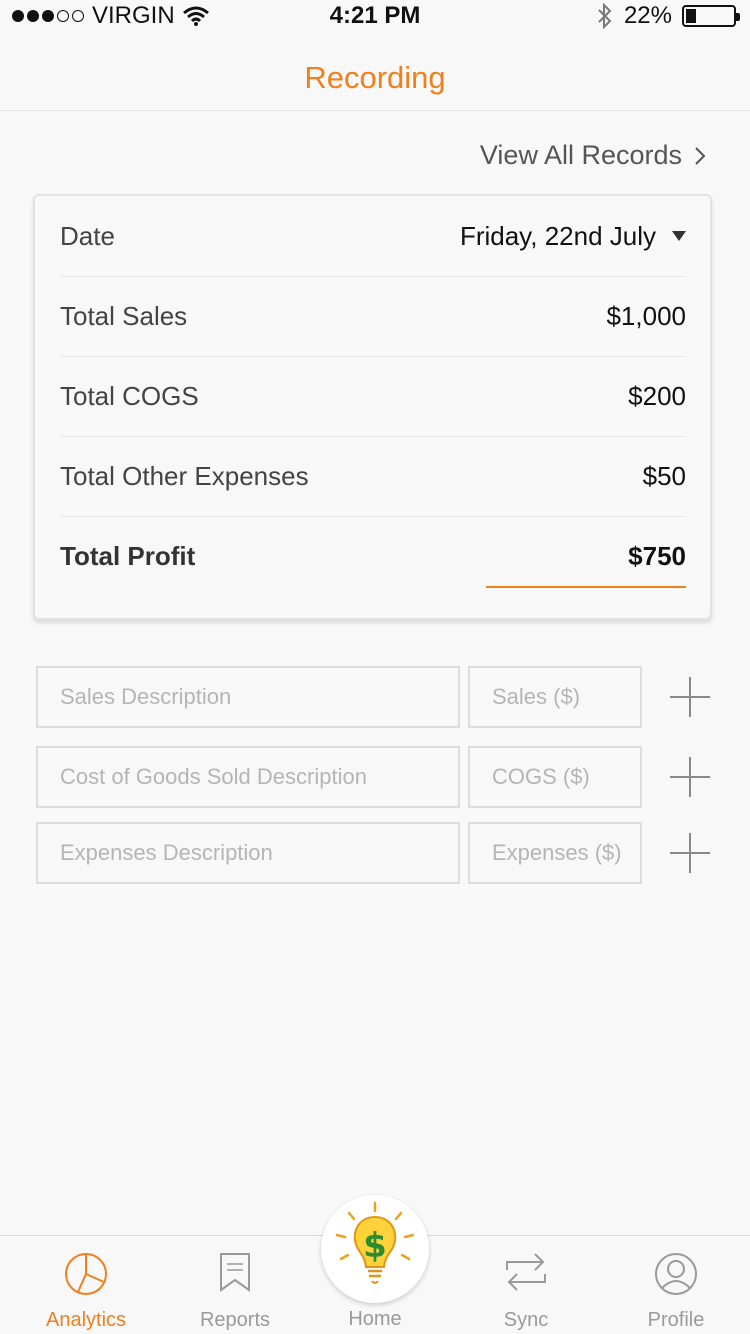 The width and height of the screenshot is (750, 1334). Describe the element at coordinates (605, 16) in the screenshot. I see `bluetooth-icon` at that location.